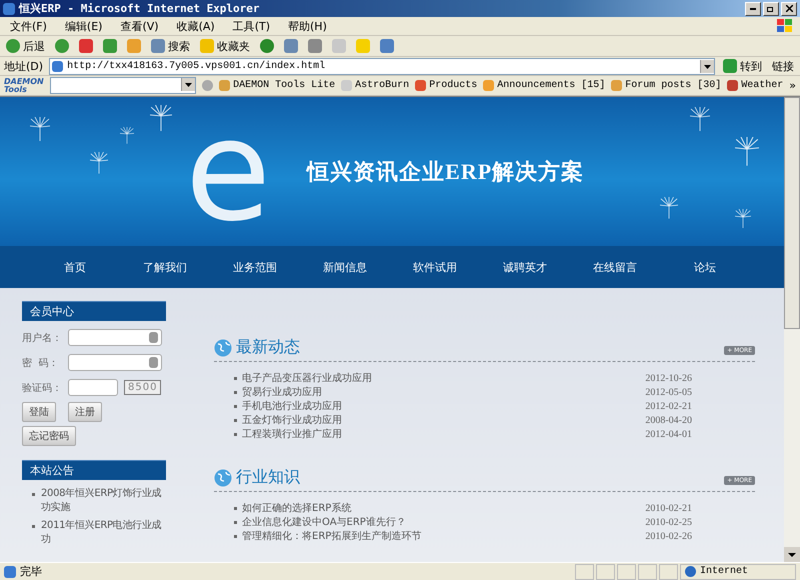 The image size is (800, 580). I want to click on nav-link: 软件试用, so click(435, 267).